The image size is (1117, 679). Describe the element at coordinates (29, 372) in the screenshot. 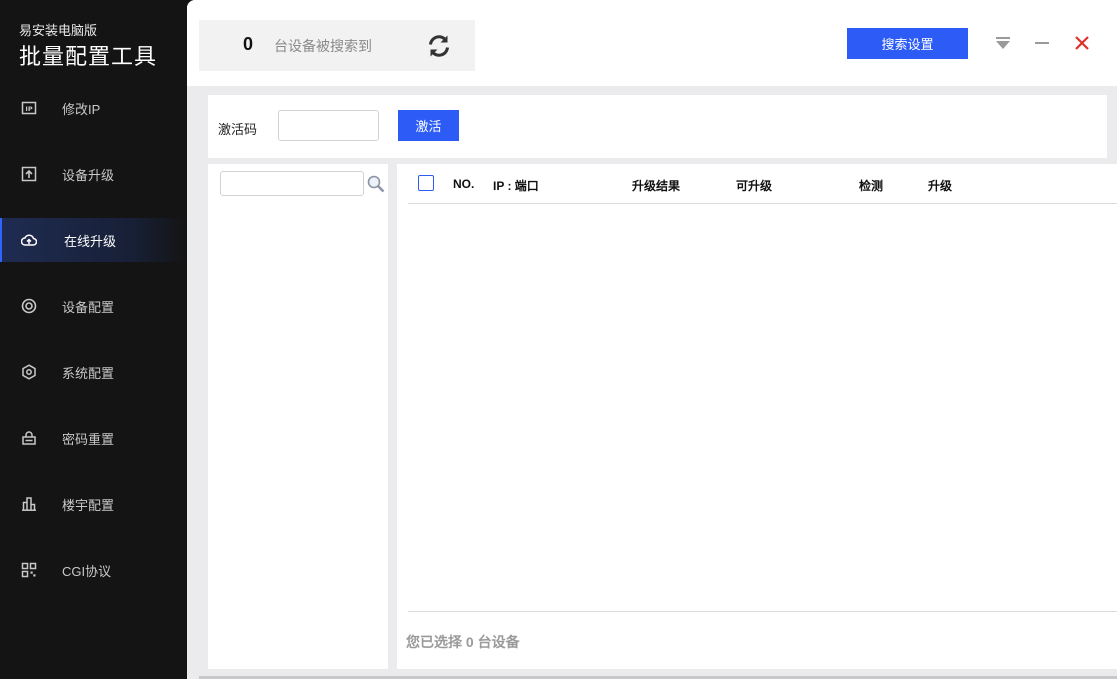

I see `hexagon-gear-icon` at that location.